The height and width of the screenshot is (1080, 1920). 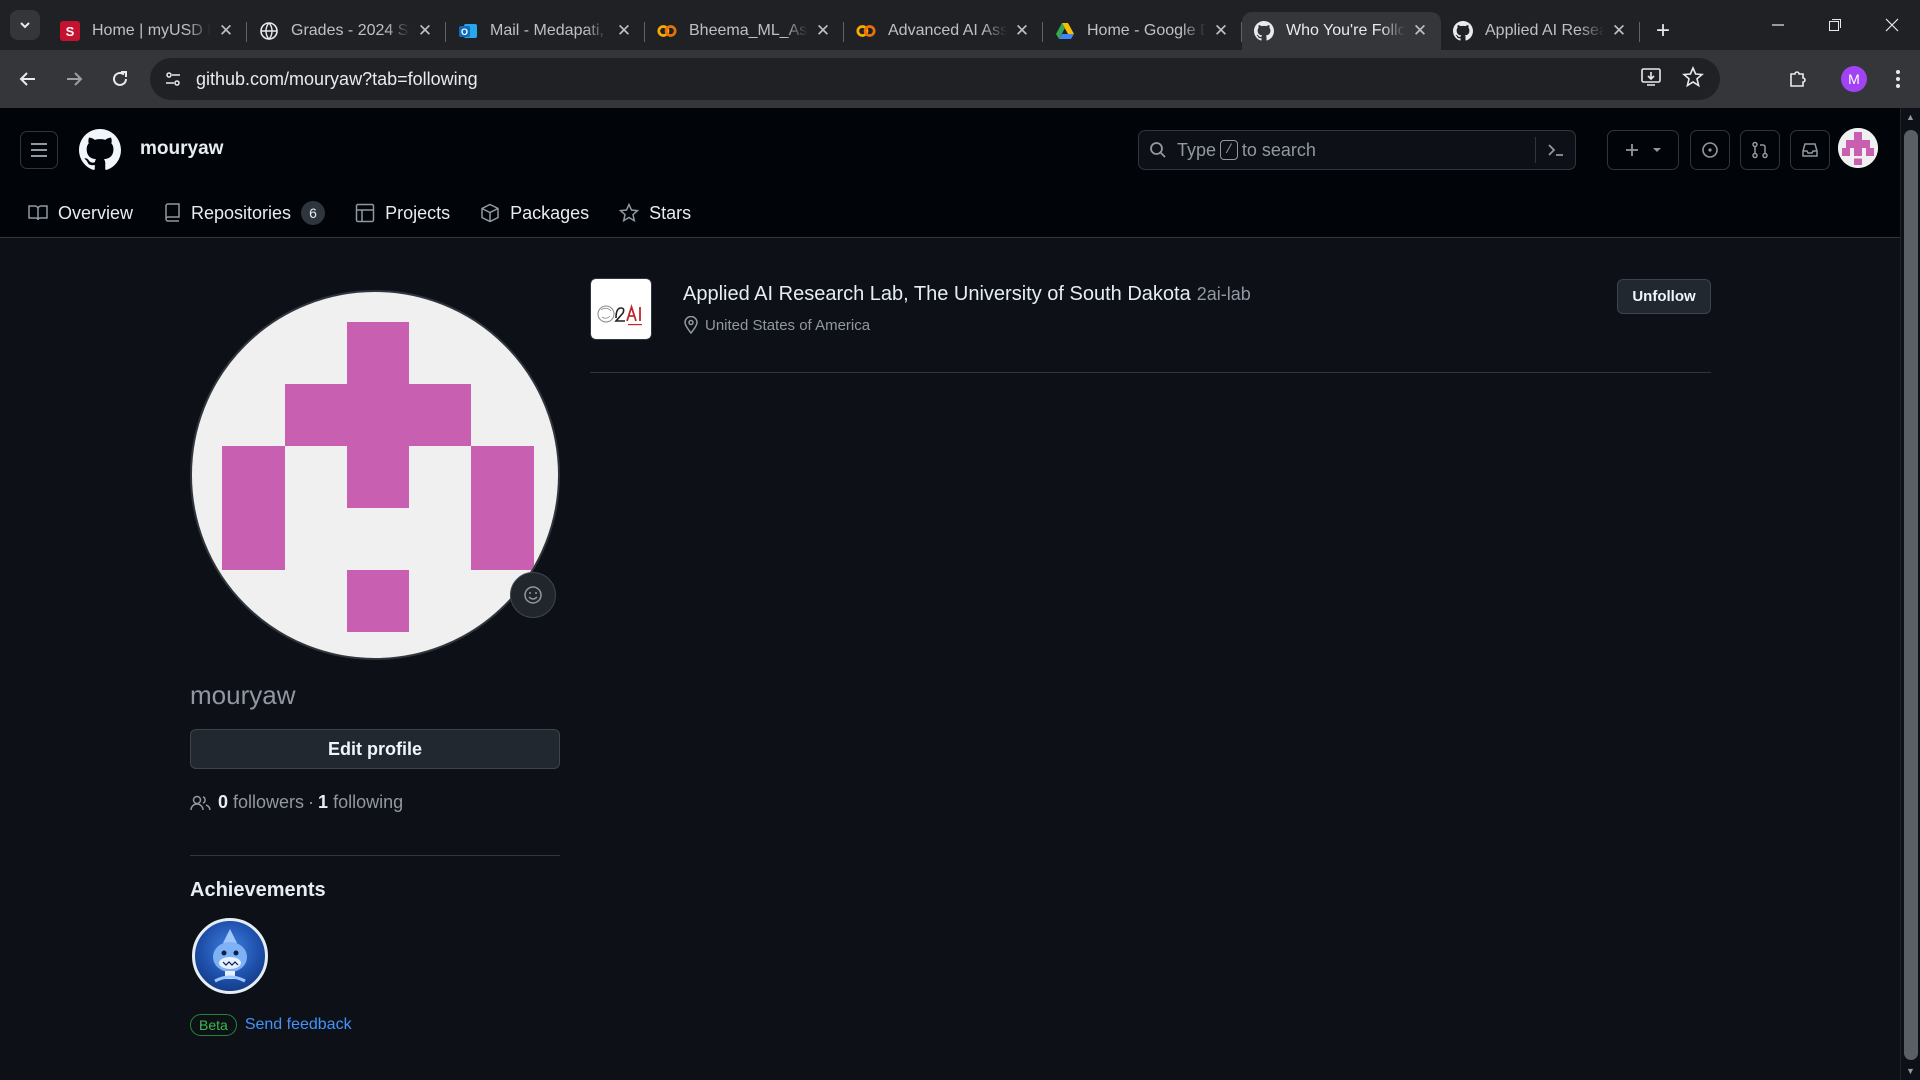 I want to click on reload-icon, so click(x=120, y=78).